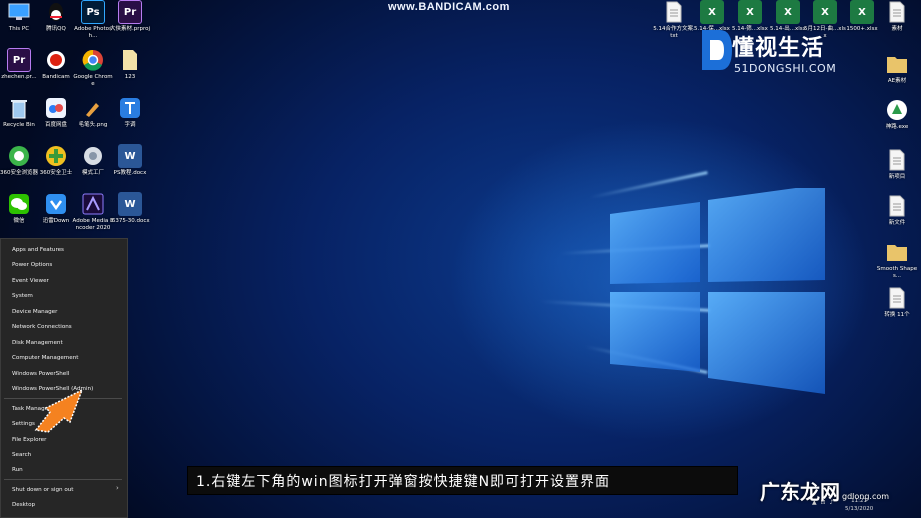 The image size is (921, 518). I want to click on desktop-icon-label: l6375-30.docx, so click(130, 221).